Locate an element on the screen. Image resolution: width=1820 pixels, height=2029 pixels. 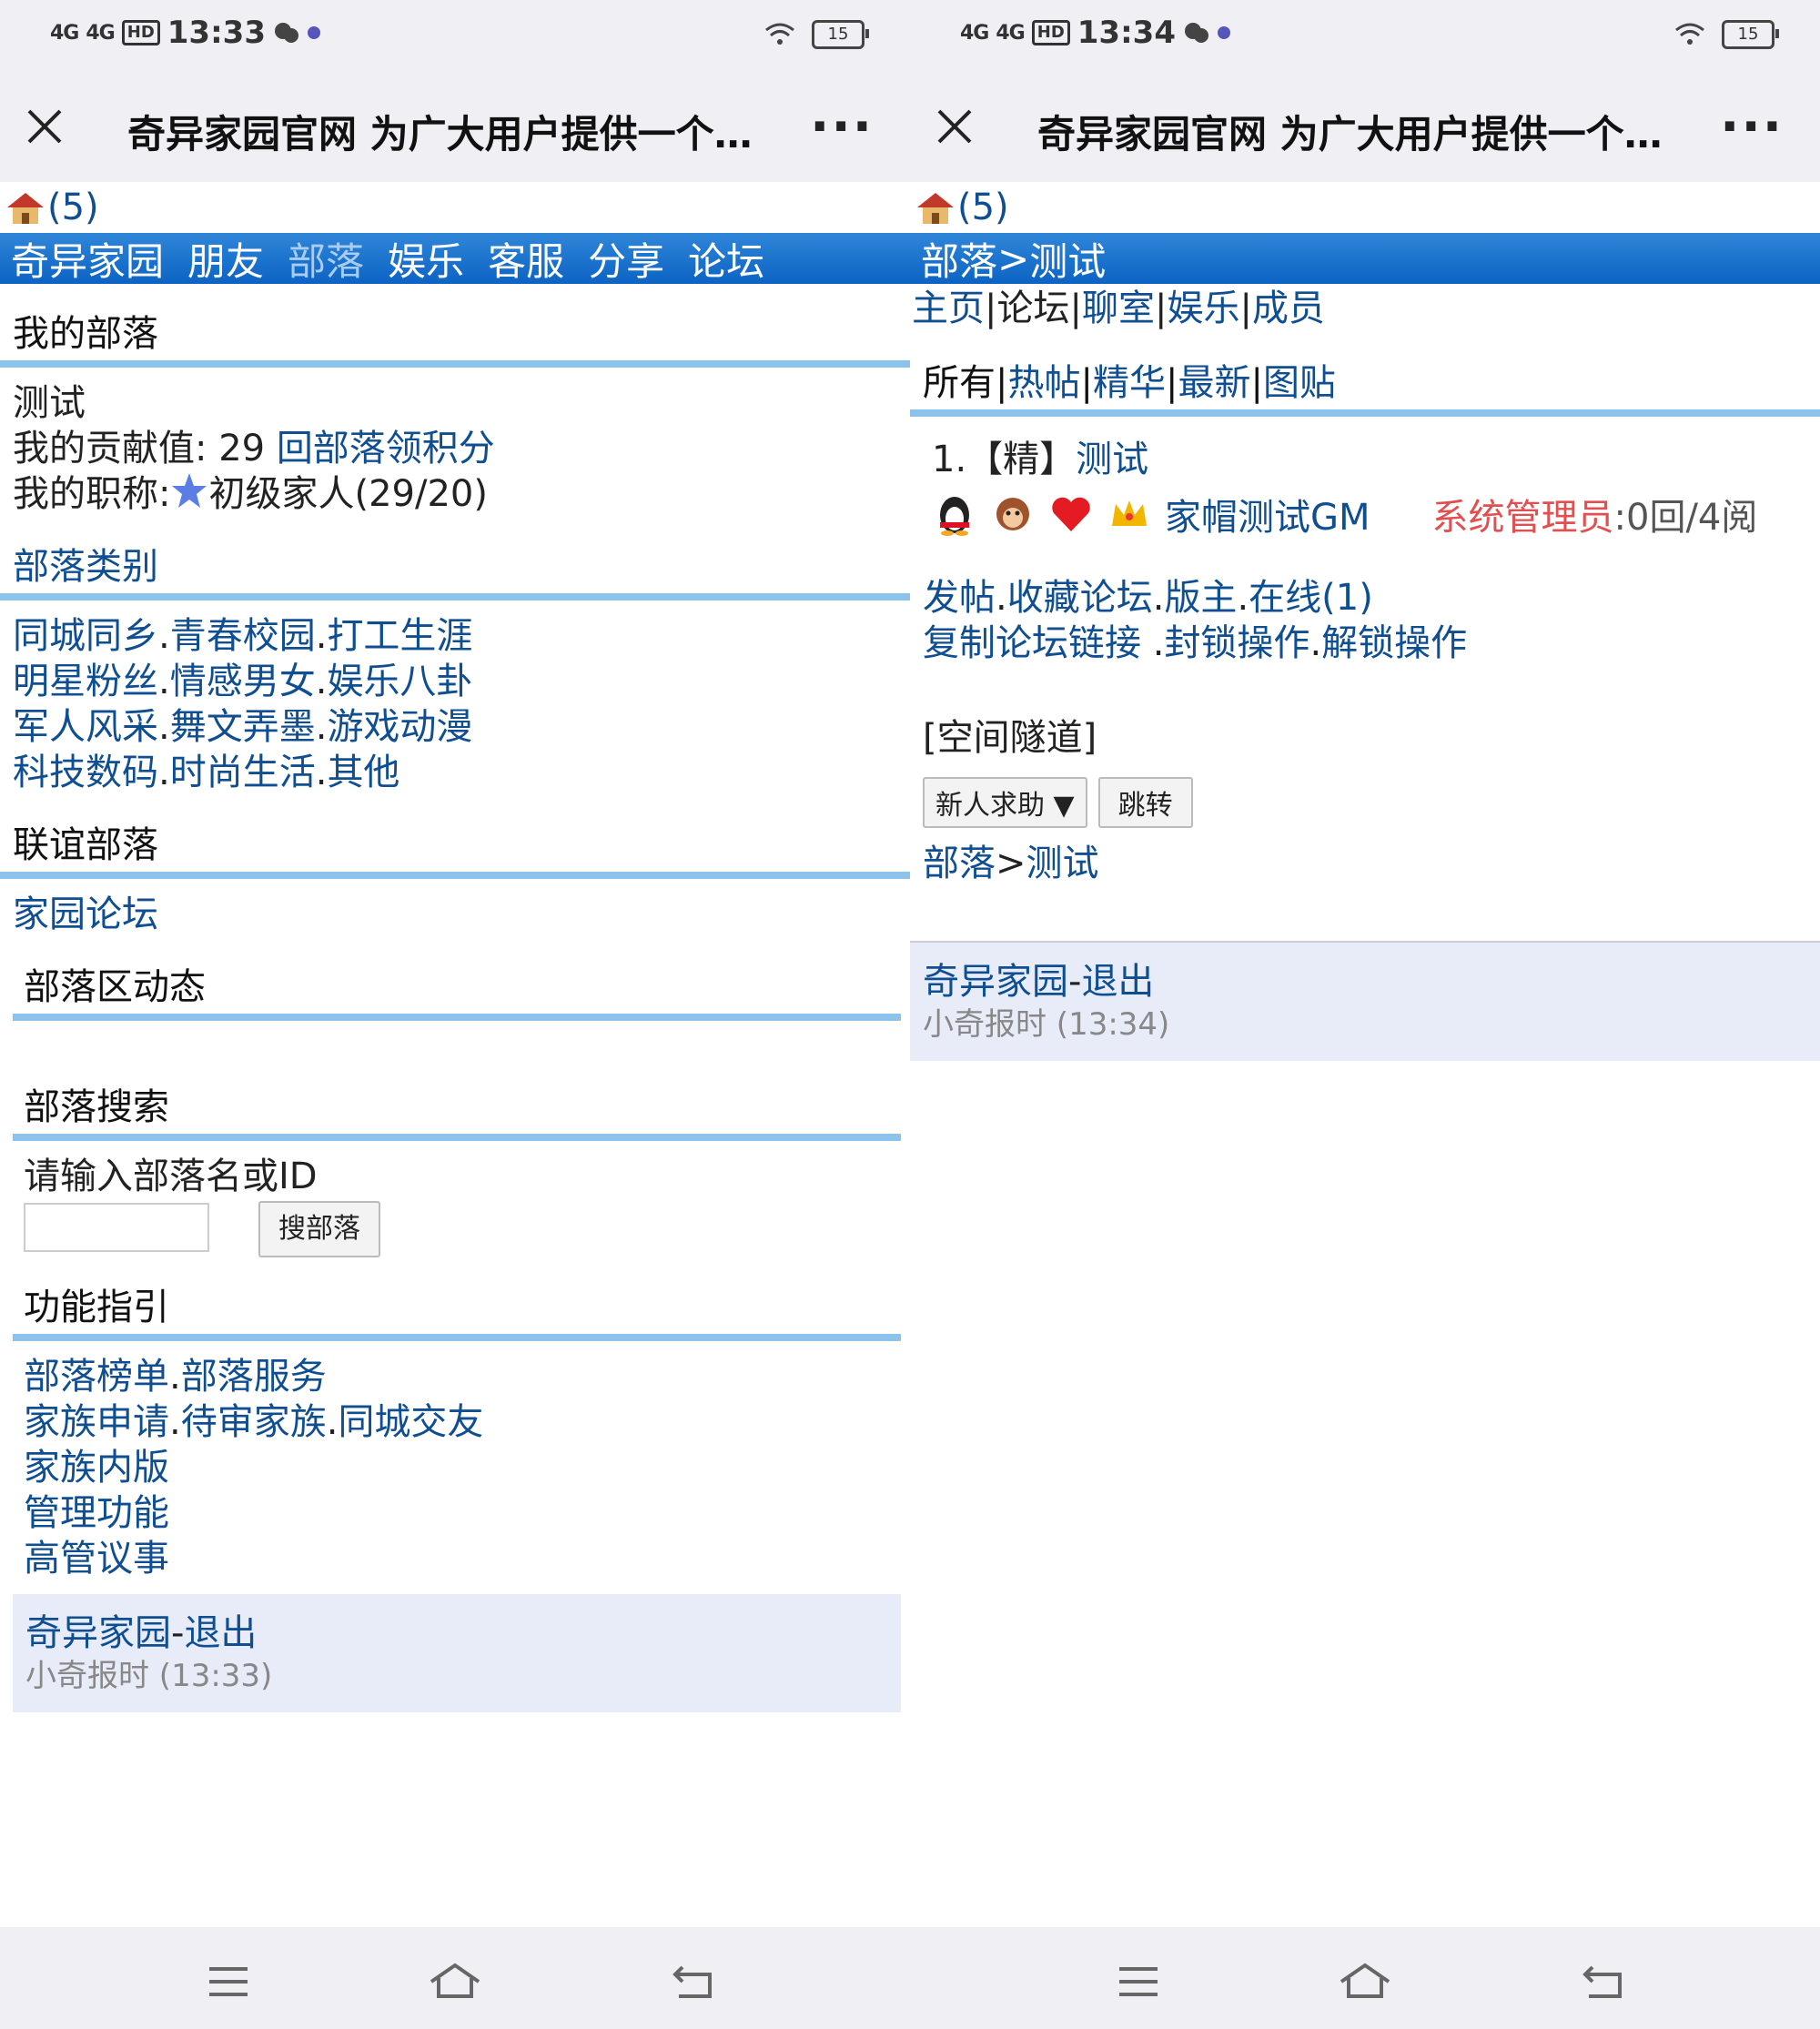
subnav-home: 主页 is located at coordinates (949, 309).